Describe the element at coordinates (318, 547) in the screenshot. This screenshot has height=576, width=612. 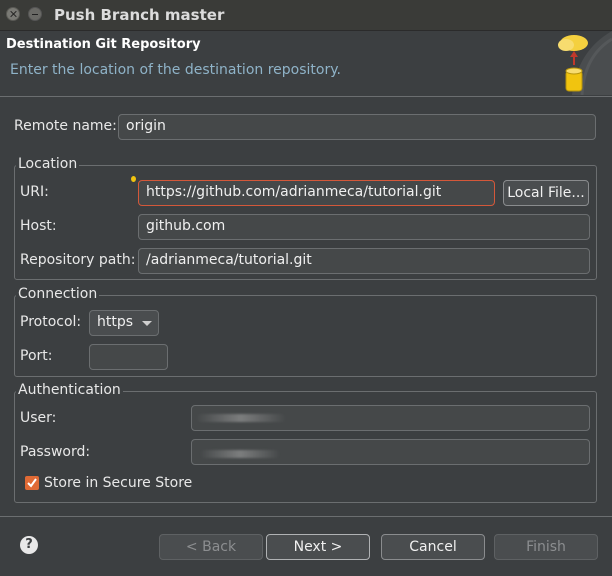
I see `next-button: Next >` at that location.